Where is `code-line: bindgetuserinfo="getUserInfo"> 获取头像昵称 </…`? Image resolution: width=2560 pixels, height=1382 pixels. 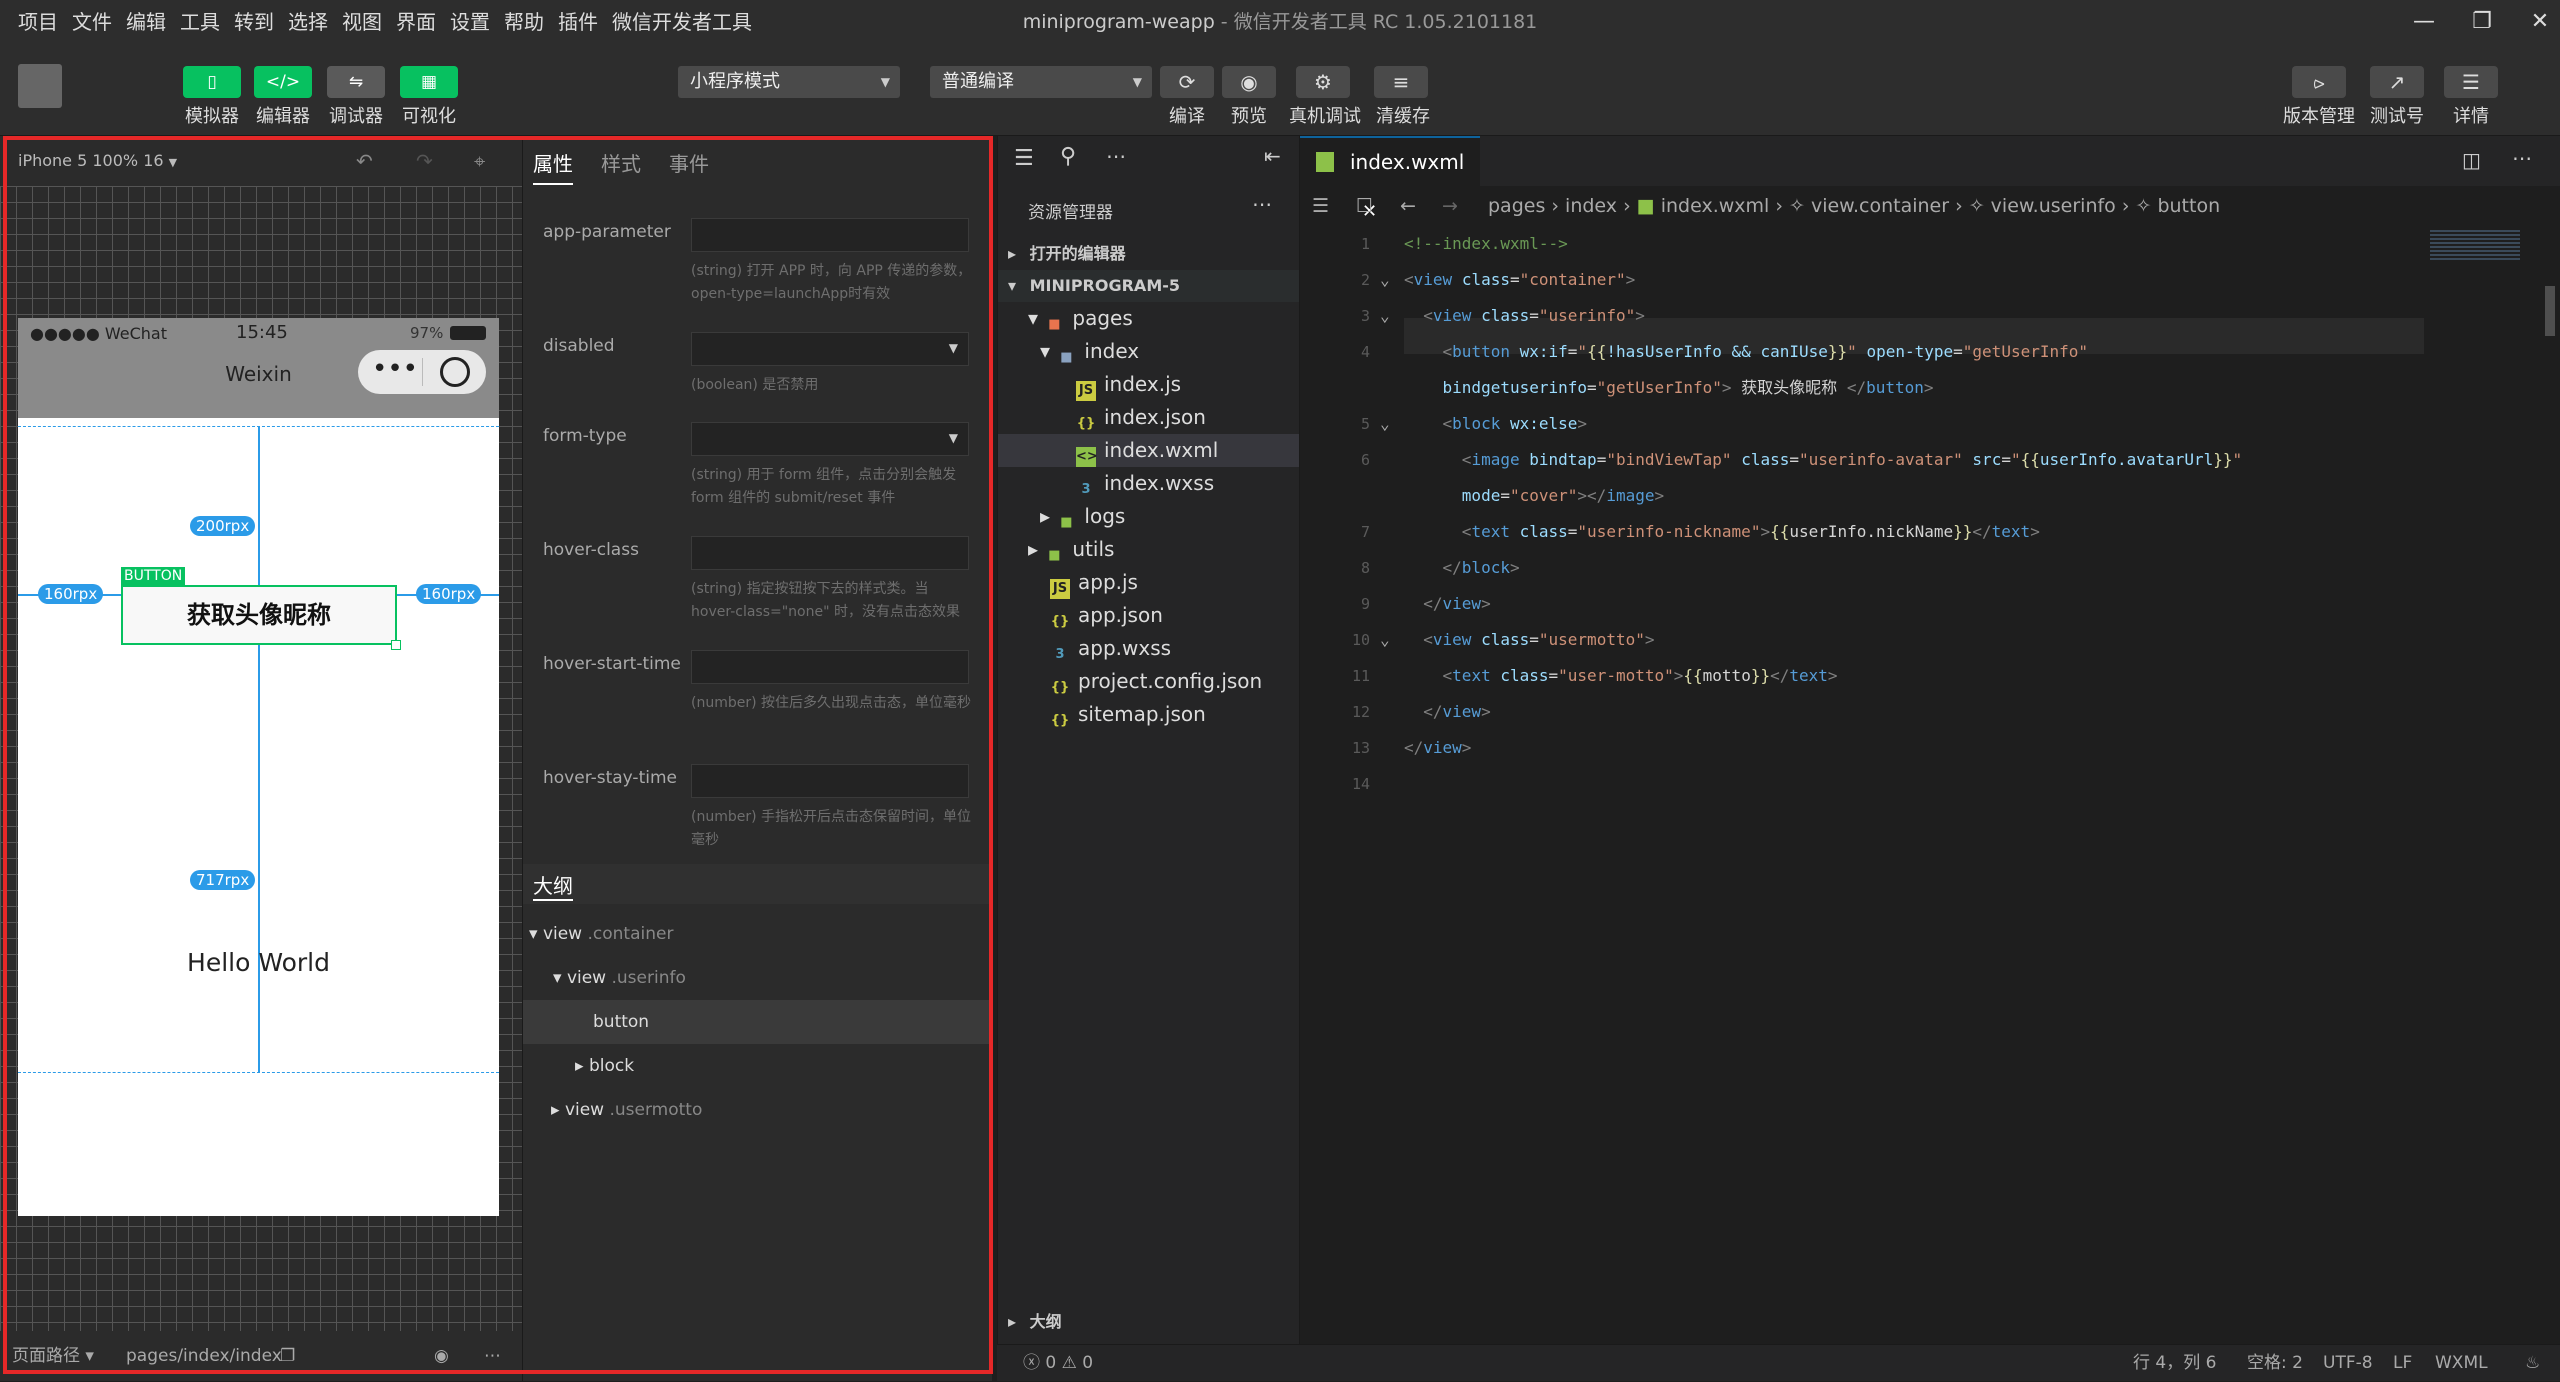
code-line: bindgetuserinfo="getUserInfo"> 获取头像昵称 </… is located at coordinates (1930, 388).